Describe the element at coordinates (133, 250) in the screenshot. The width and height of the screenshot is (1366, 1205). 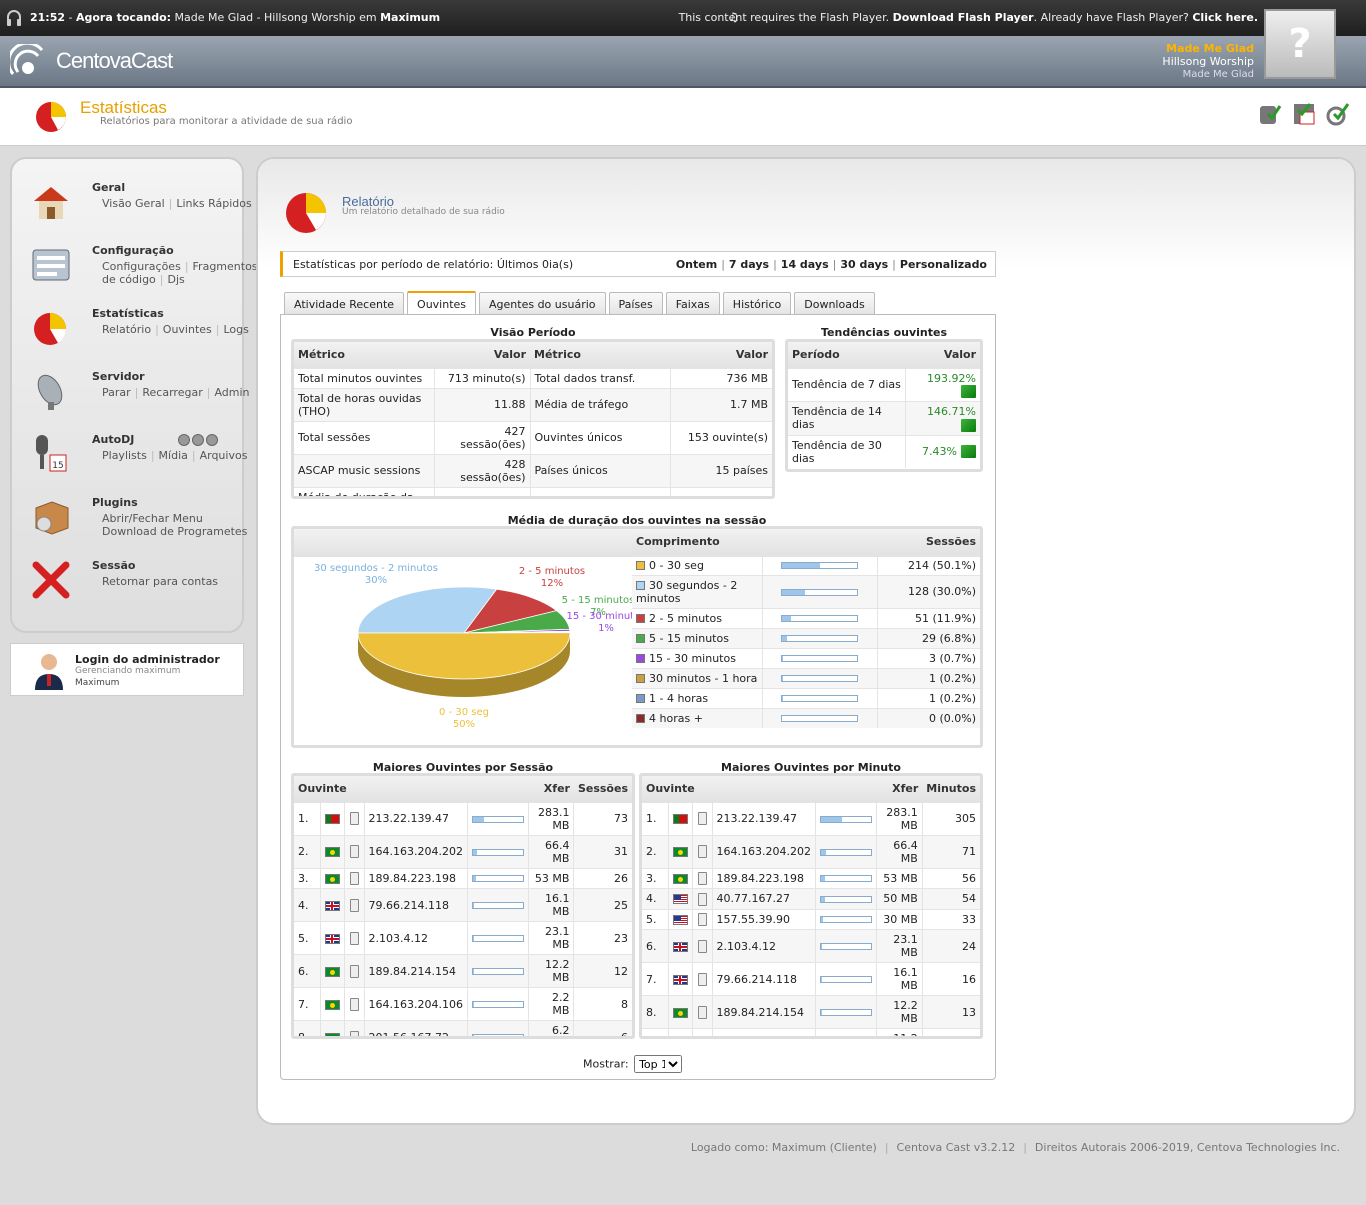
I see `sidebar-item-label: Configuração` at that location.